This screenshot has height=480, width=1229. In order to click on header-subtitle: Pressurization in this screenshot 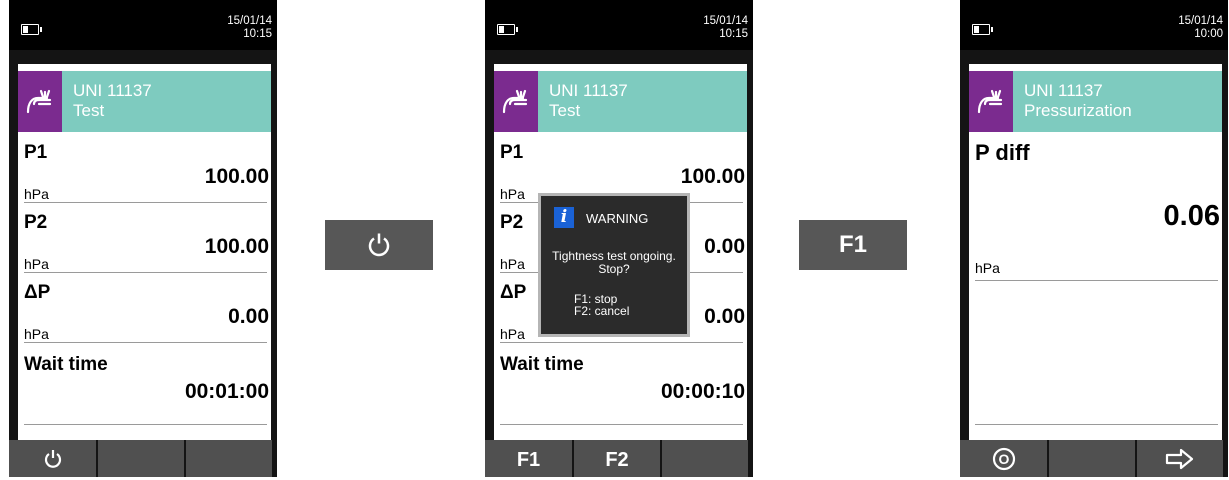, I will do `click(1078, 110)`.